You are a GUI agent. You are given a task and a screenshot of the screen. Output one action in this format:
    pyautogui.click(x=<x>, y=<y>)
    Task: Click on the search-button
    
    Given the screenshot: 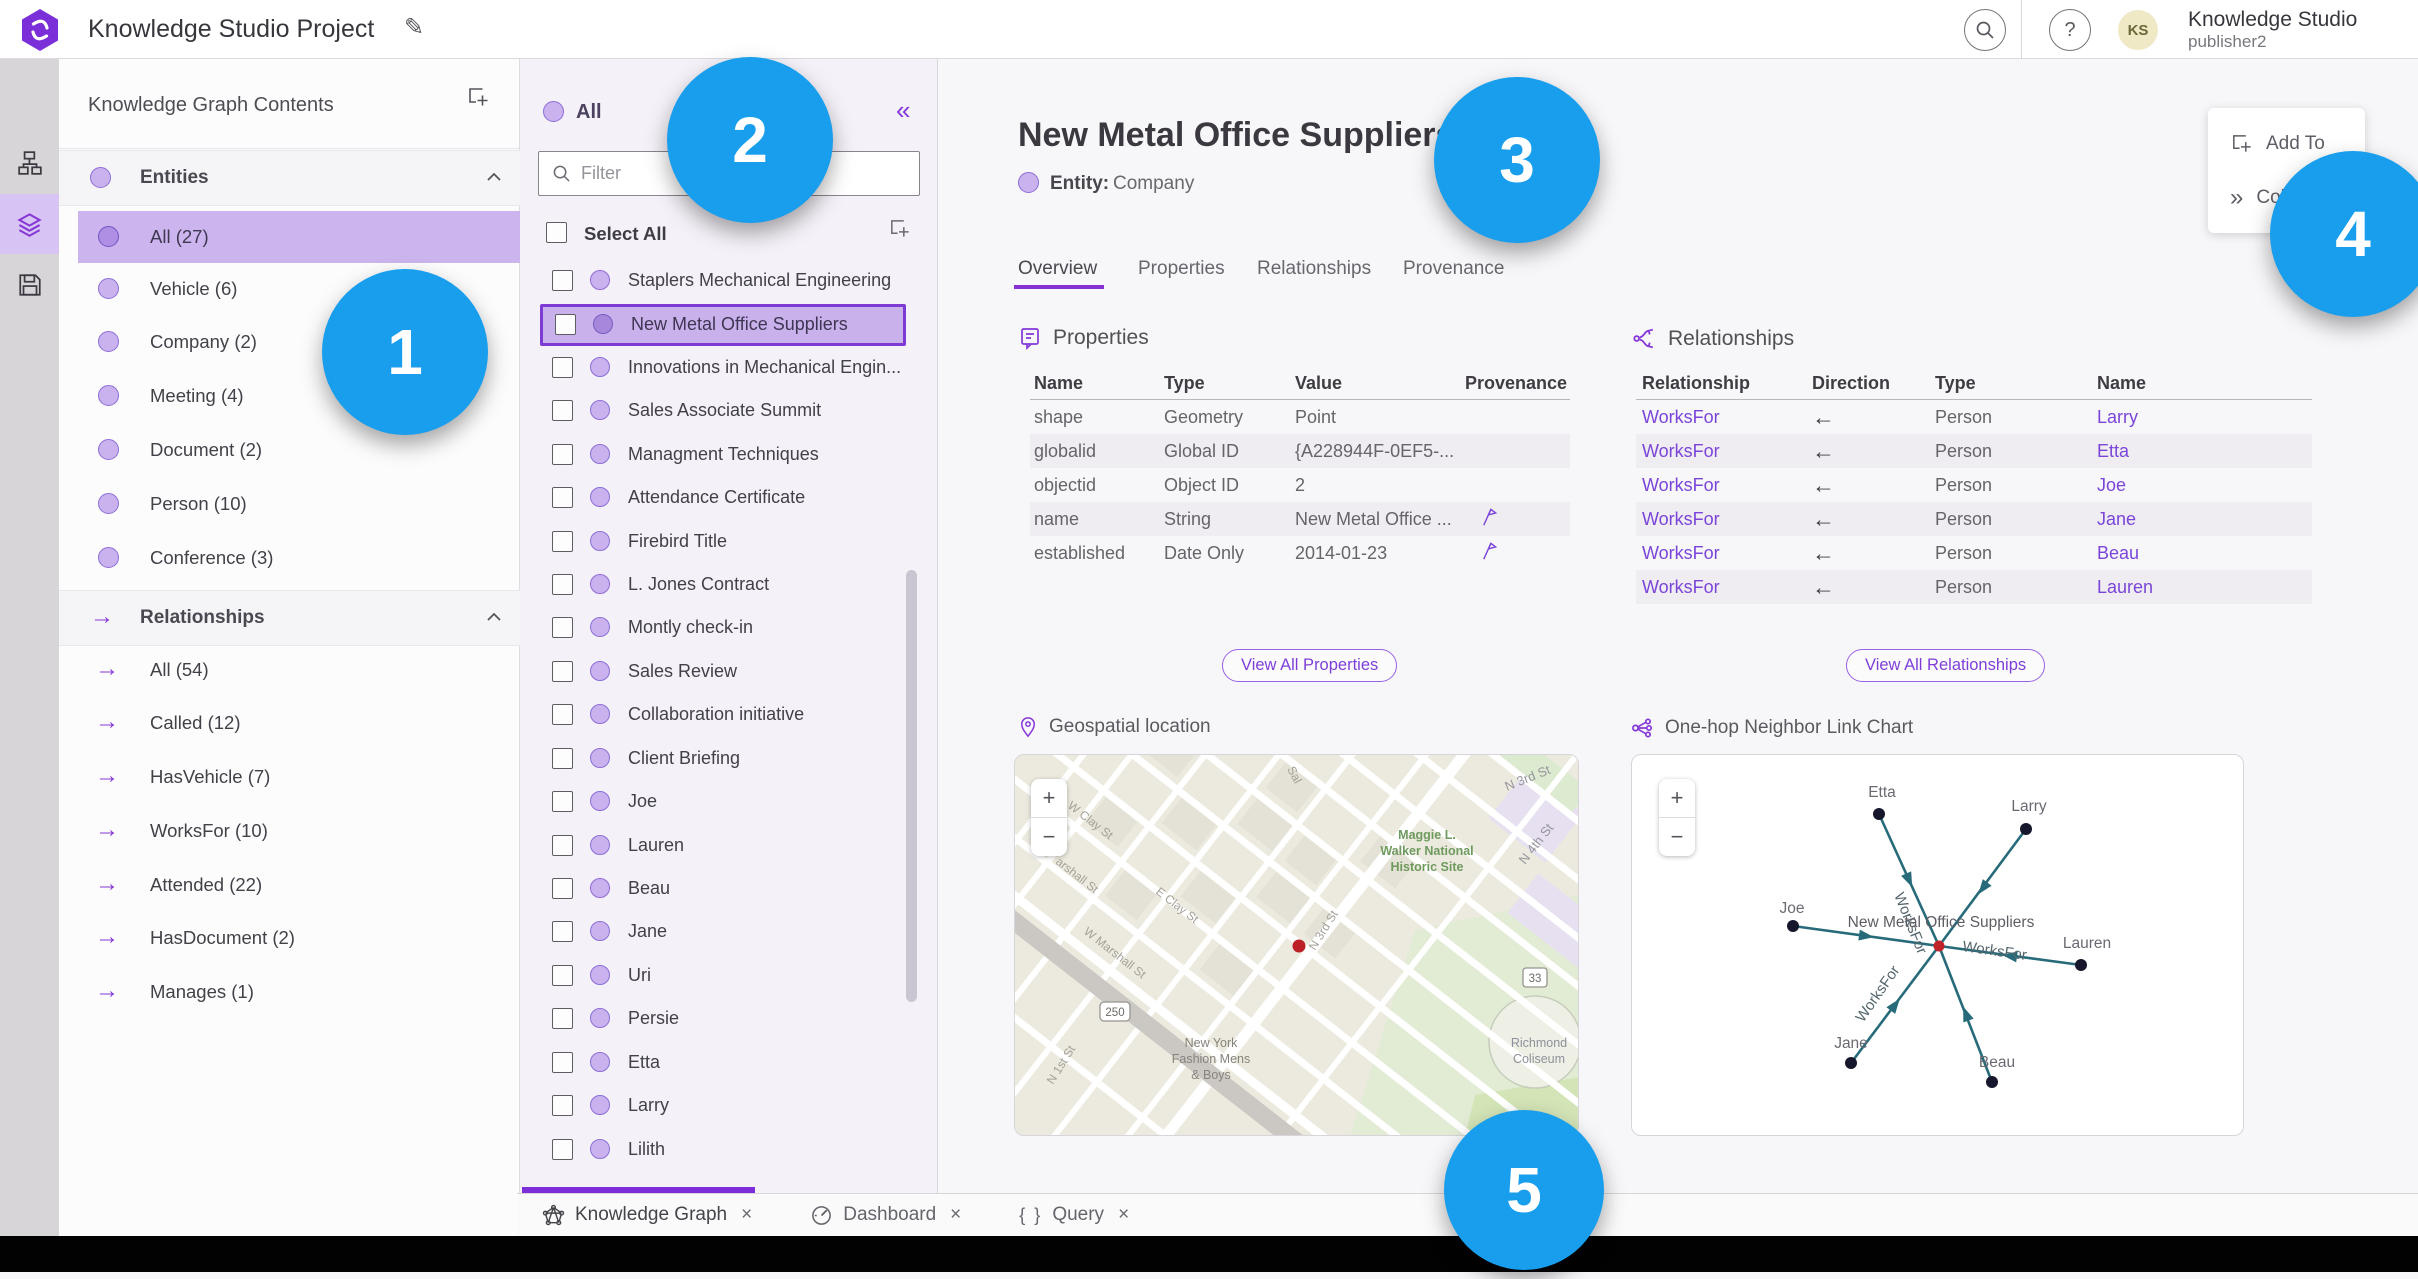 What is the action you would take?
    pyautogui.click(x=1985, y=30)
    